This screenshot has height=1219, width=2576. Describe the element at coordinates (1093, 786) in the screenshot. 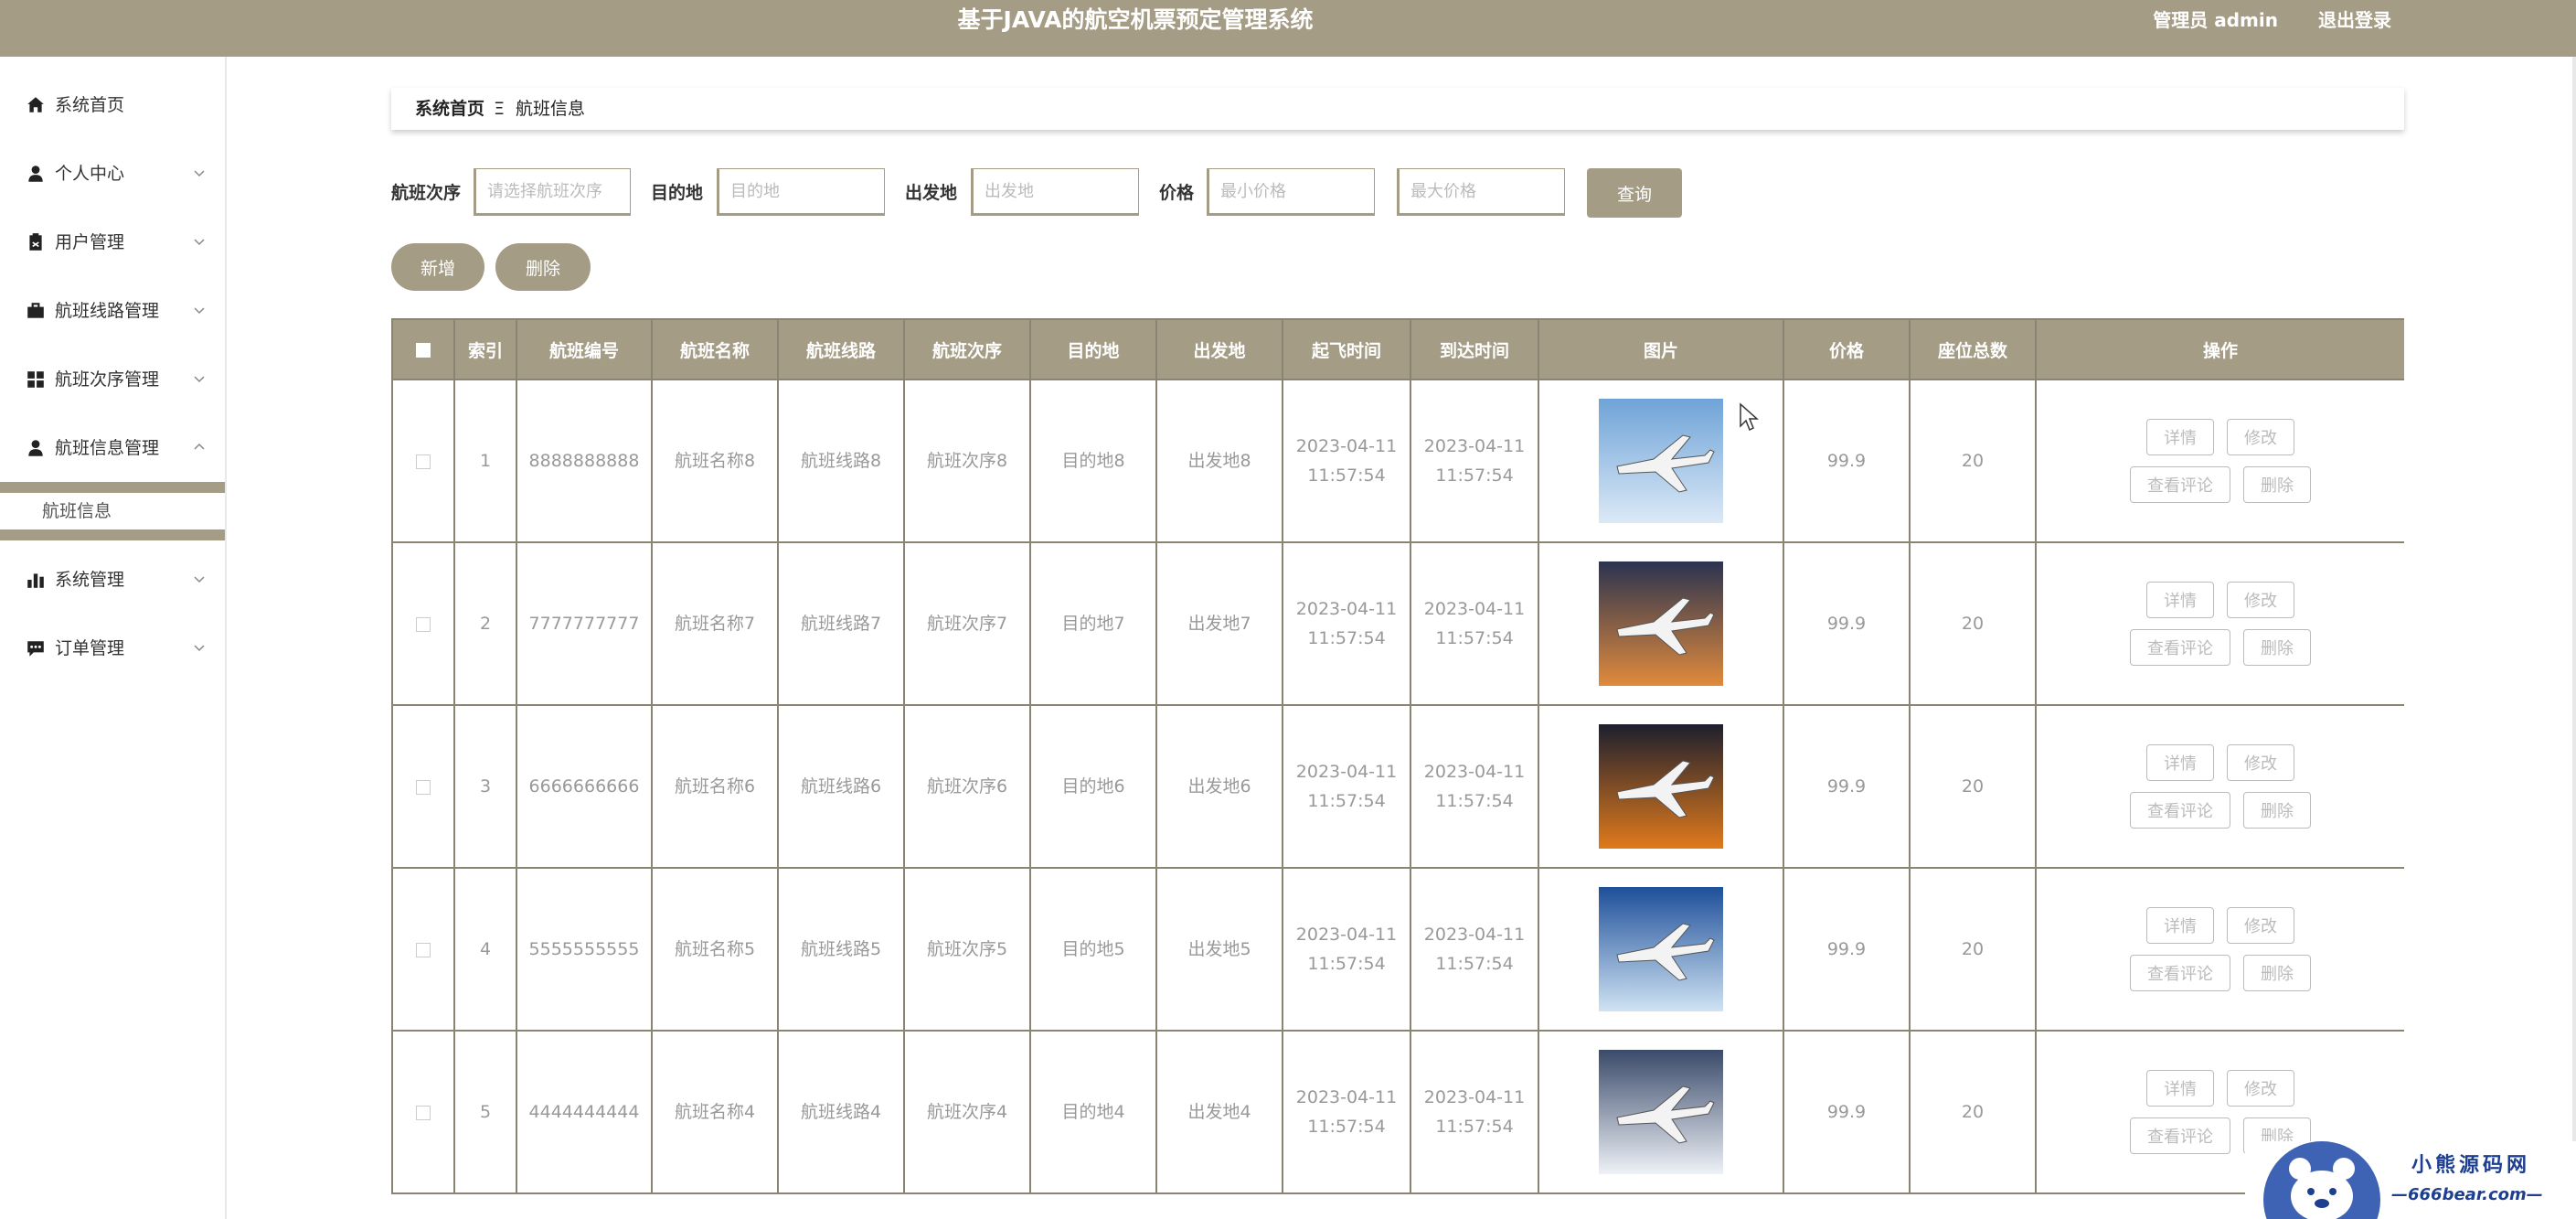

I see `cell-destination: 目的地6` at that location.